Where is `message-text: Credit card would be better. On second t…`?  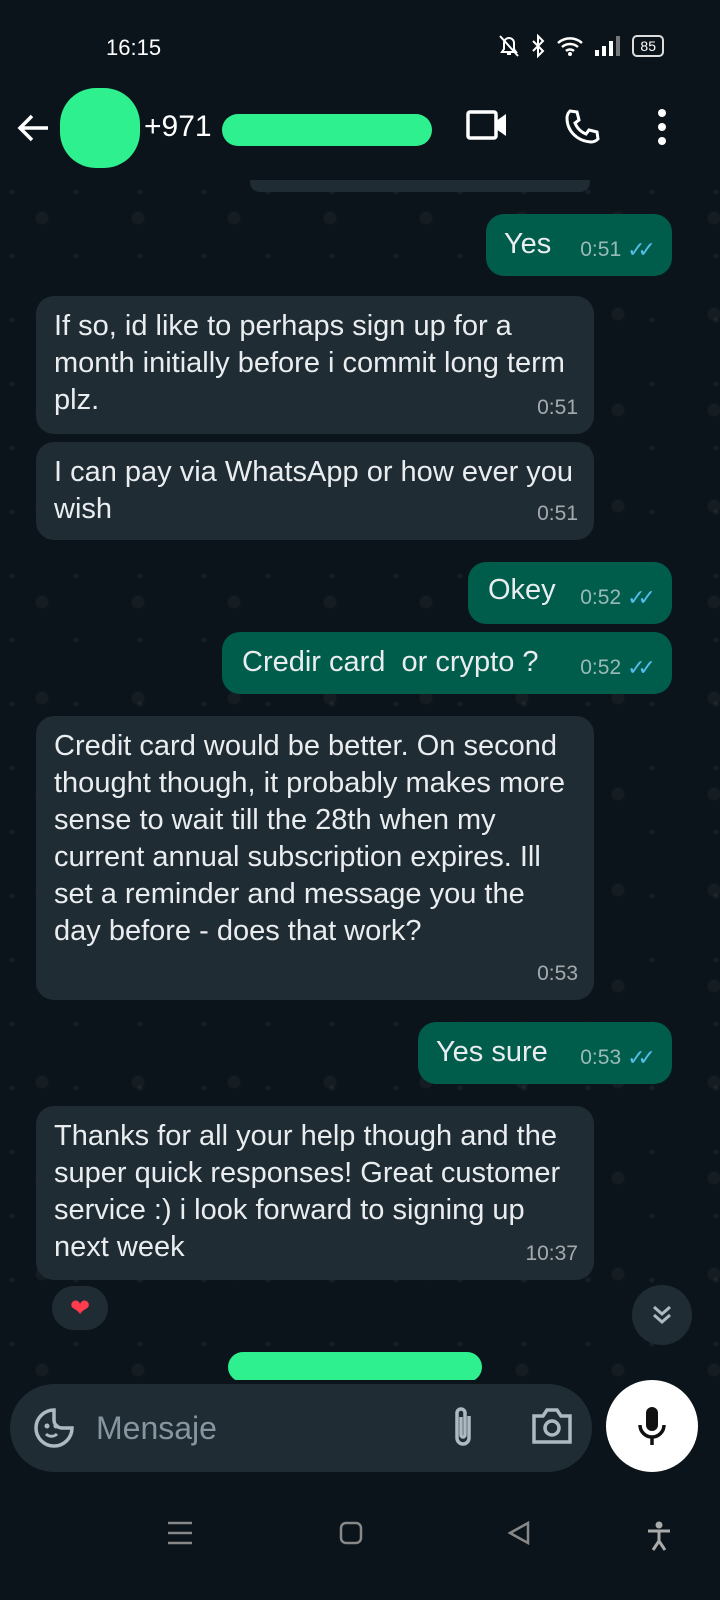
message-text: Credit card would be better. On second t… is located at coordinates (310, 838).